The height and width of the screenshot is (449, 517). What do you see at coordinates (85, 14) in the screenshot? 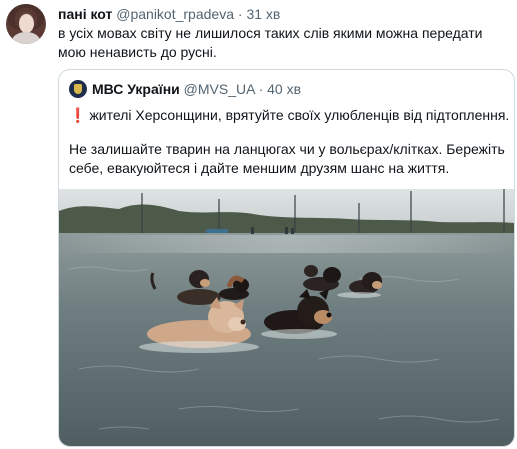
I see `author-name: пані кот` at bounding box center [85, 14].